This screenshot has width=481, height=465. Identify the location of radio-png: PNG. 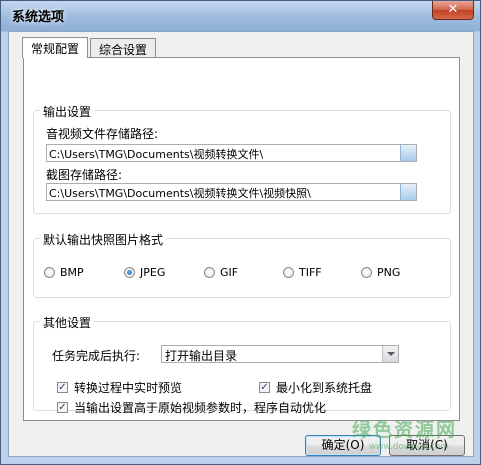
(380, 272).